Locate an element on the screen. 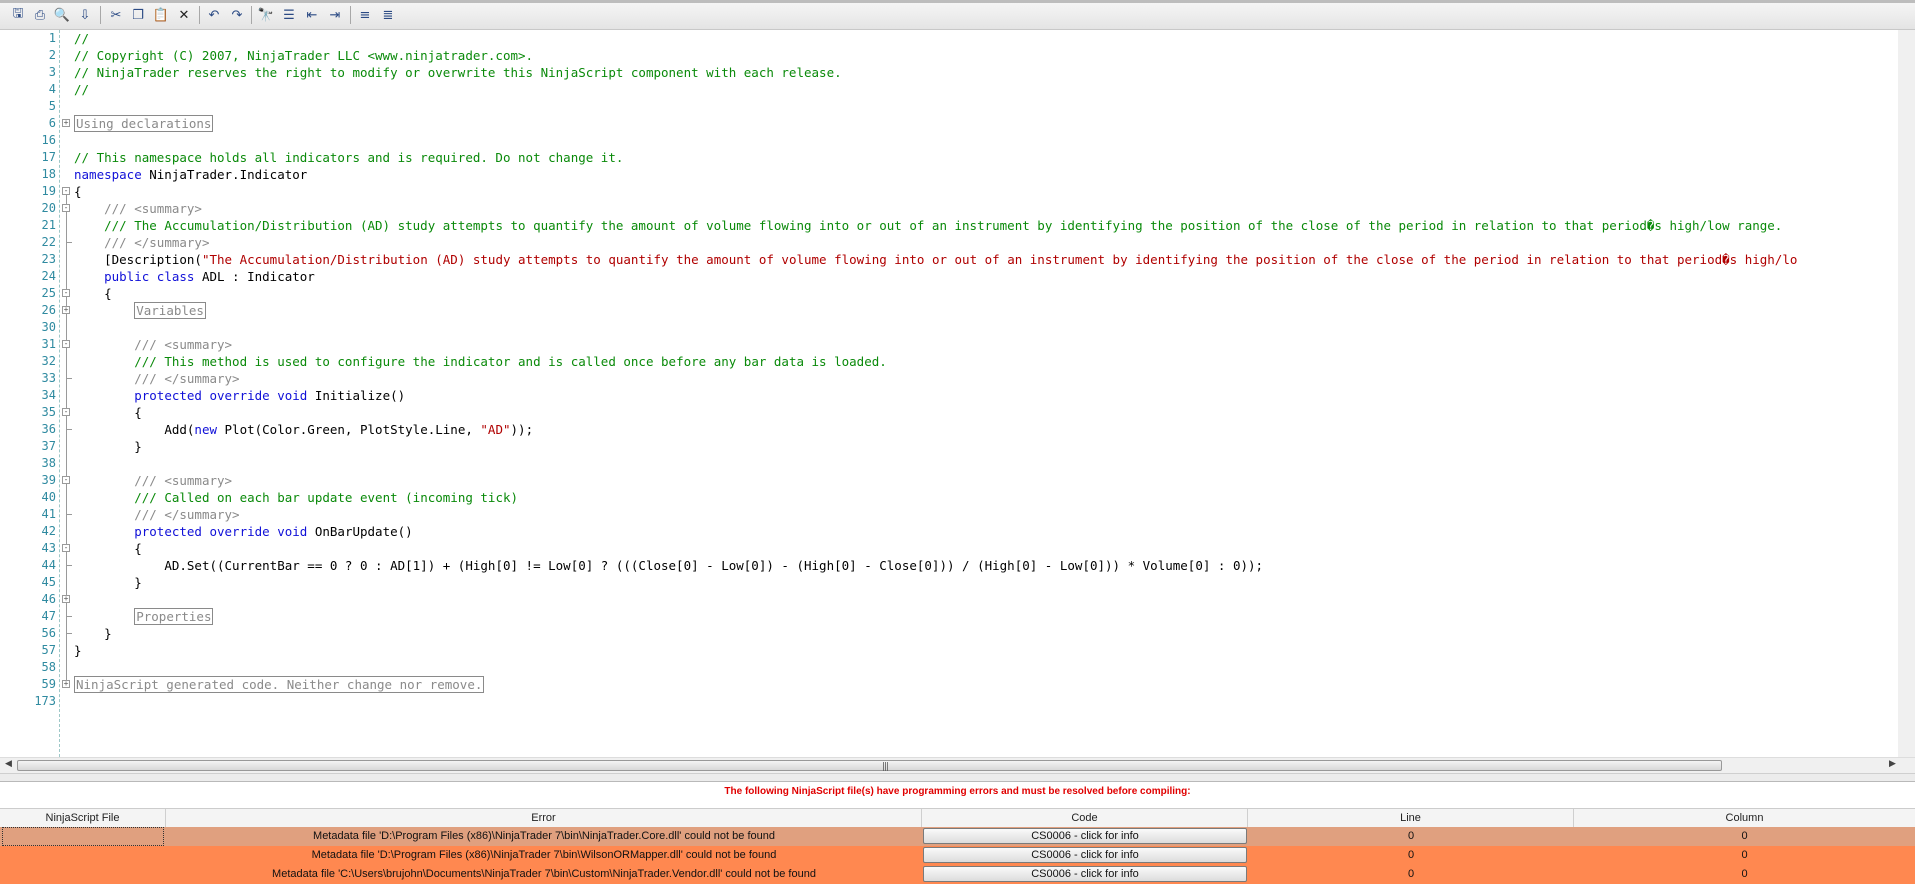 This screenshot has height=884, width=1915. scroll-right-icon: ▶ is located at coordinates (1892, 764).